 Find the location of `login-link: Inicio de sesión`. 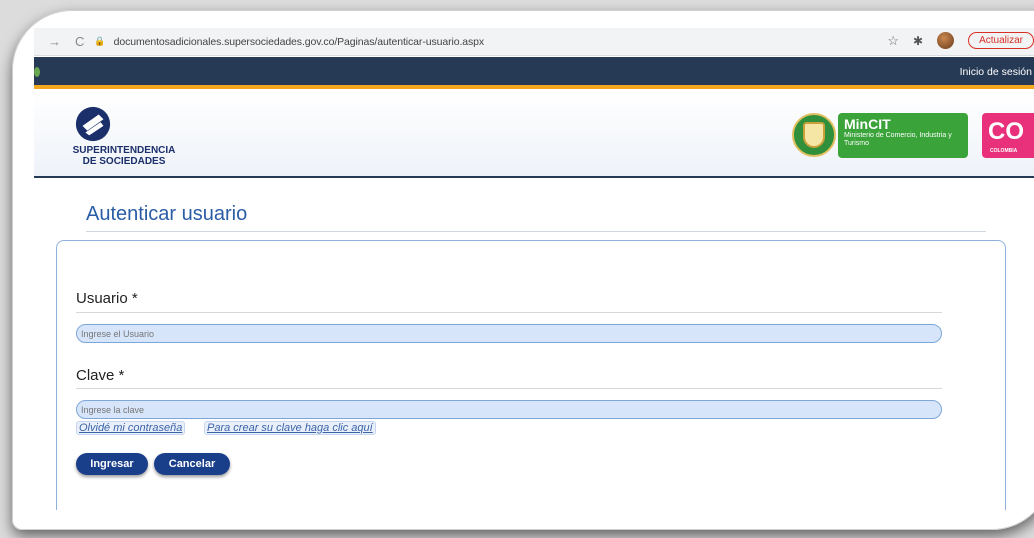

login-link: Inicio de sesión is located at coordinates (996, 72).